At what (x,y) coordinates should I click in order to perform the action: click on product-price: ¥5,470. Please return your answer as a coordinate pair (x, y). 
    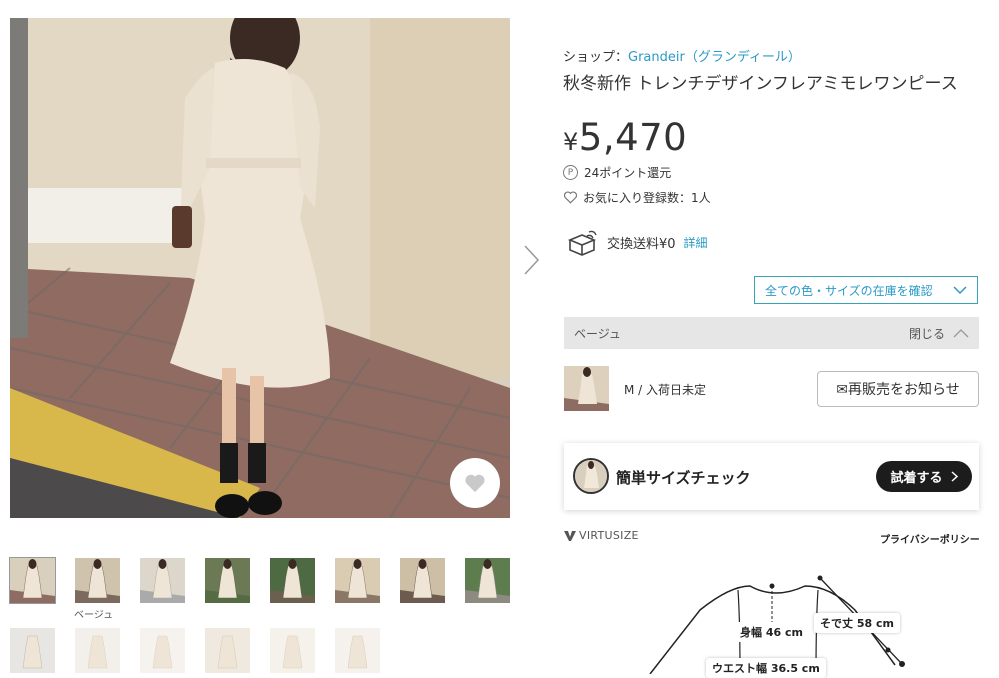
    Looking at the image, I should click on (625, 137).